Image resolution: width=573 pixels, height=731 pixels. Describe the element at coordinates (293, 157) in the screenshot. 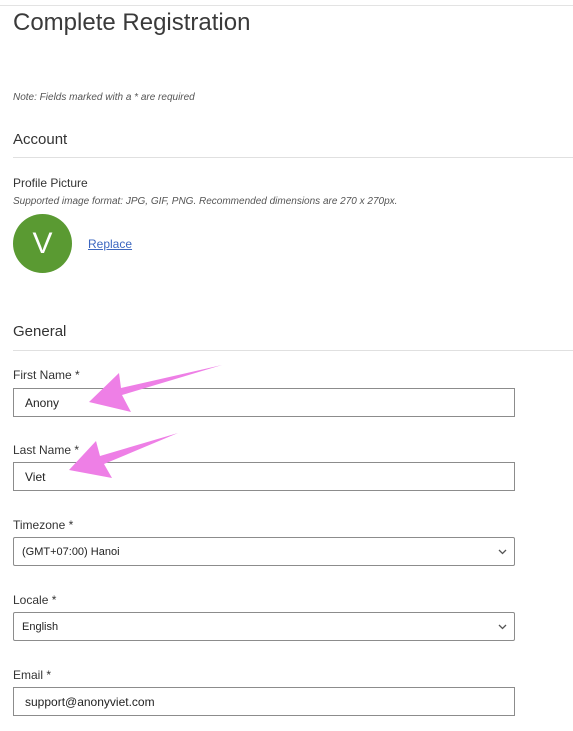

I see `section-account-divider` at that location.